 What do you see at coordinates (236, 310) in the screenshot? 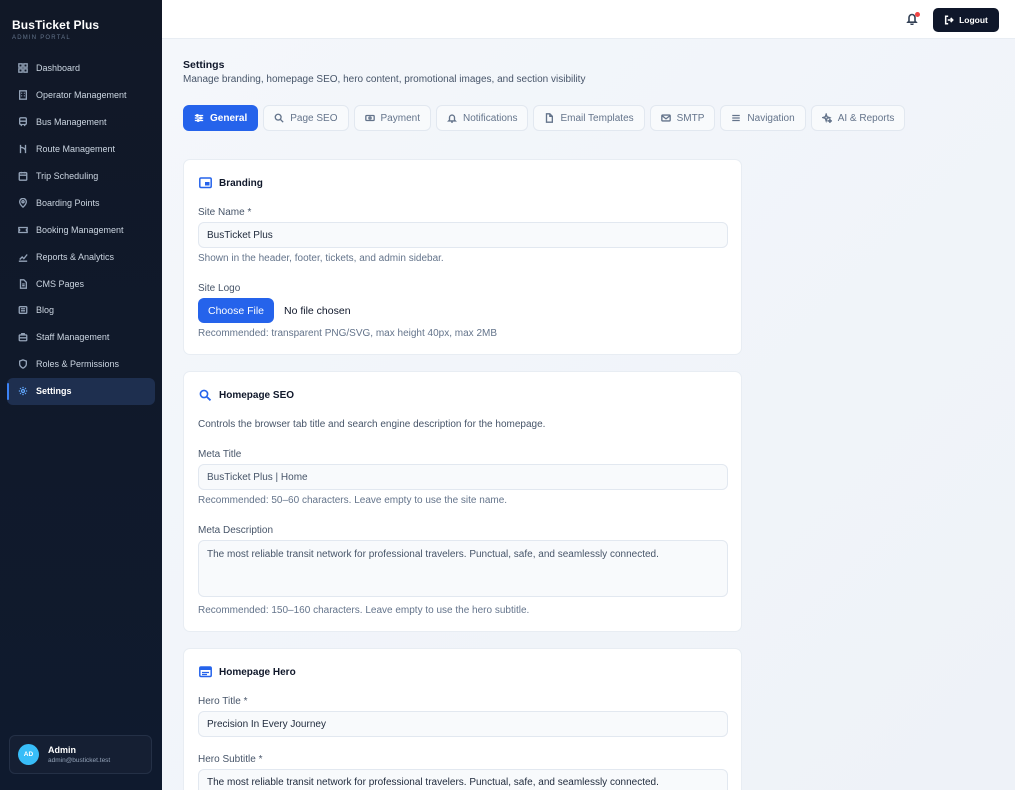
I see `choose-file-button: Choose File` at bounding box center [236, 310].